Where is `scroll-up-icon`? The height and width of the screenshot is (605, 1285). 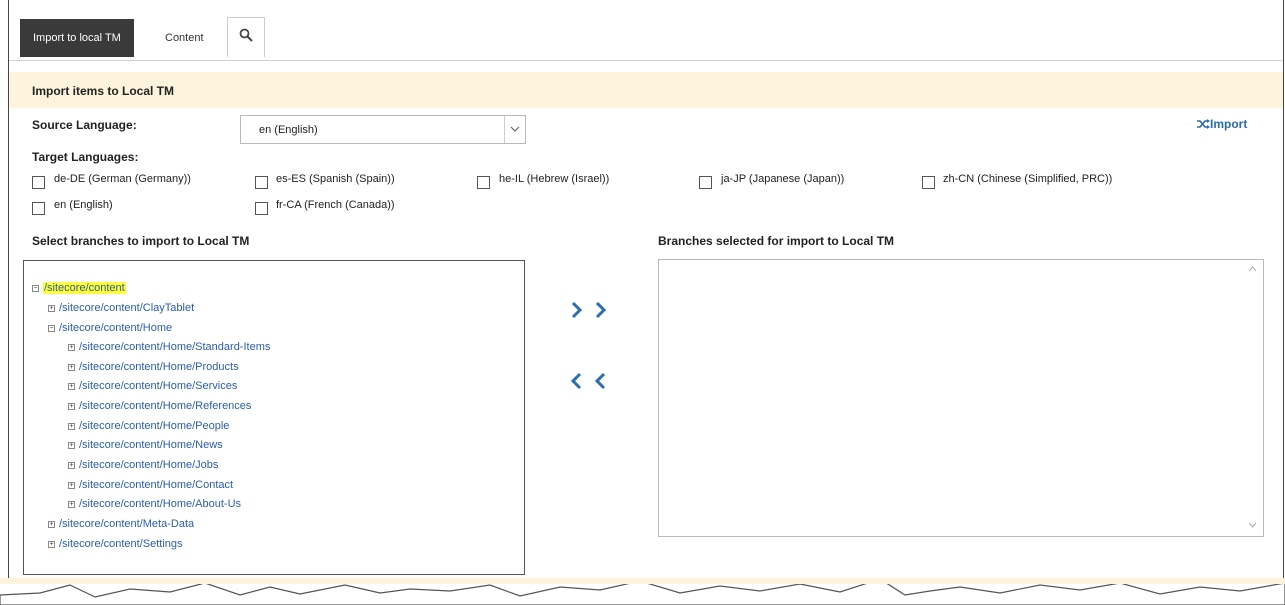 scroll-up-icon is located at coordinates (1252, 269).